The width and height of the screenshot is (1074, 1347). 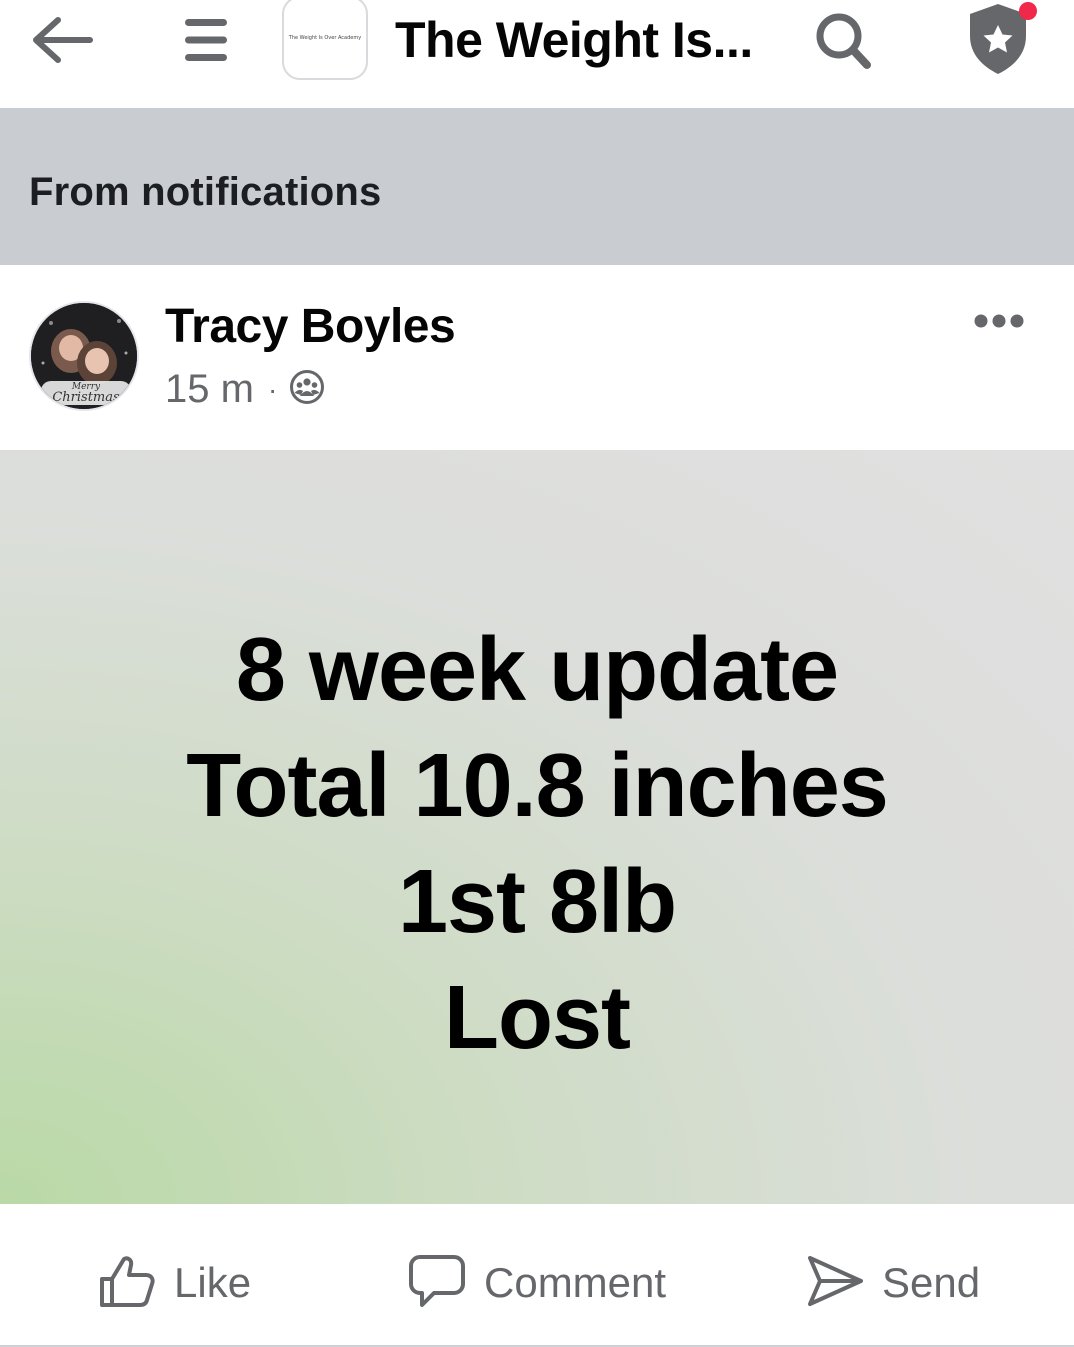 I want to click on post-line-4: Lost, so click(x=537, y=1018).